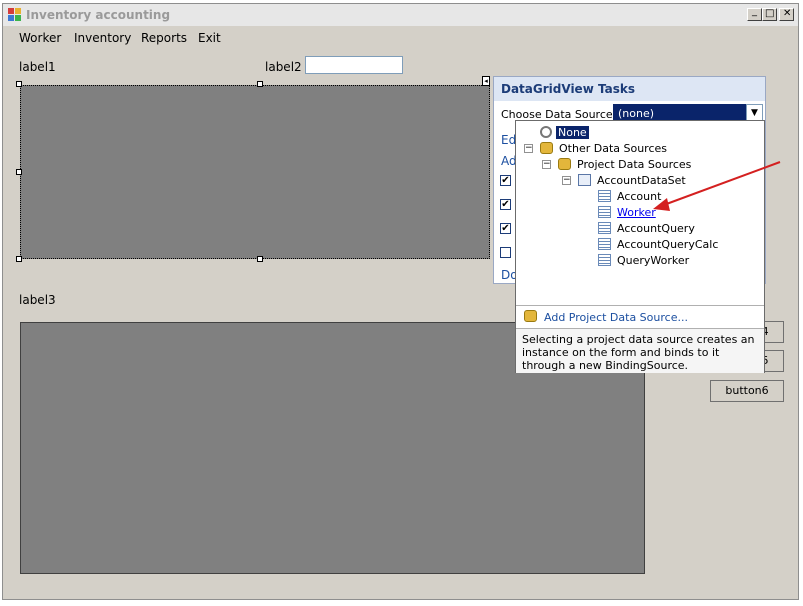  I want to click on button6: button6, so click(747, 391).